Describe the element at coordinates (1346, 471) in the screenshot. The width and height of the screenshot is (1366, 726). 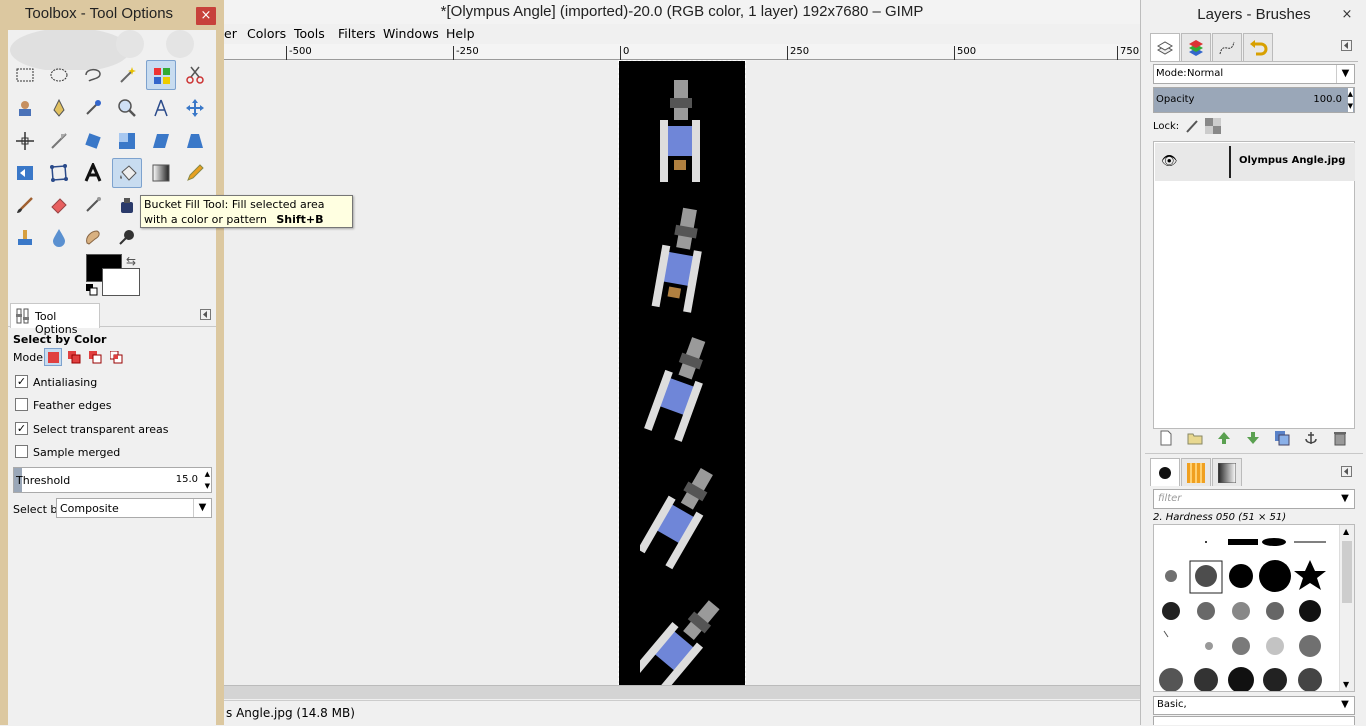
I see `brushes-panel-menu-icon` at that location.